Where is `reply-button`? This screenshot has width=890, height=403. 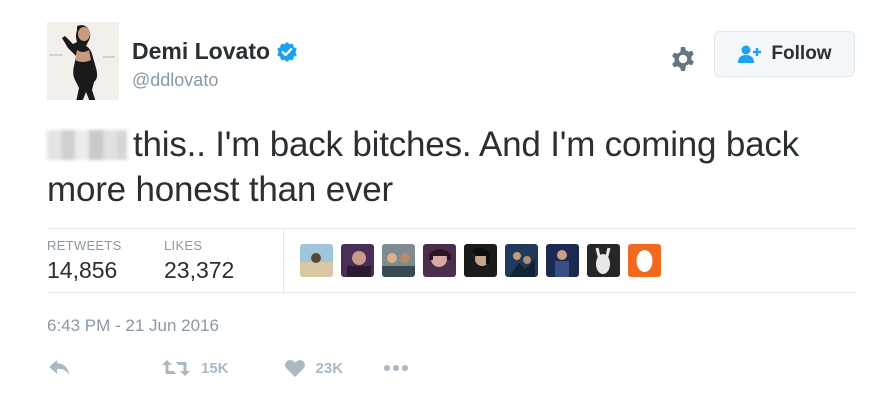 reply-button is located at coordinates (59, 368).